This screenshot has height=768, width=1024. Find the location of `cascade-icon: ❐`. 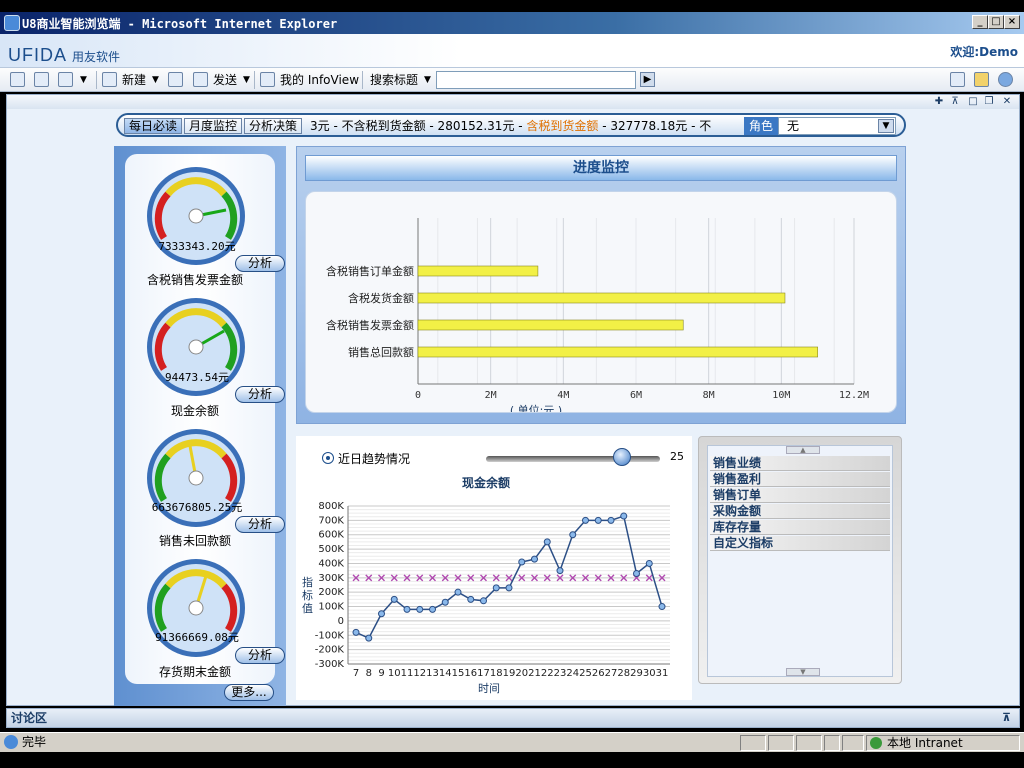

cascade-icon: ❐ is located at coordinates (989, 102).